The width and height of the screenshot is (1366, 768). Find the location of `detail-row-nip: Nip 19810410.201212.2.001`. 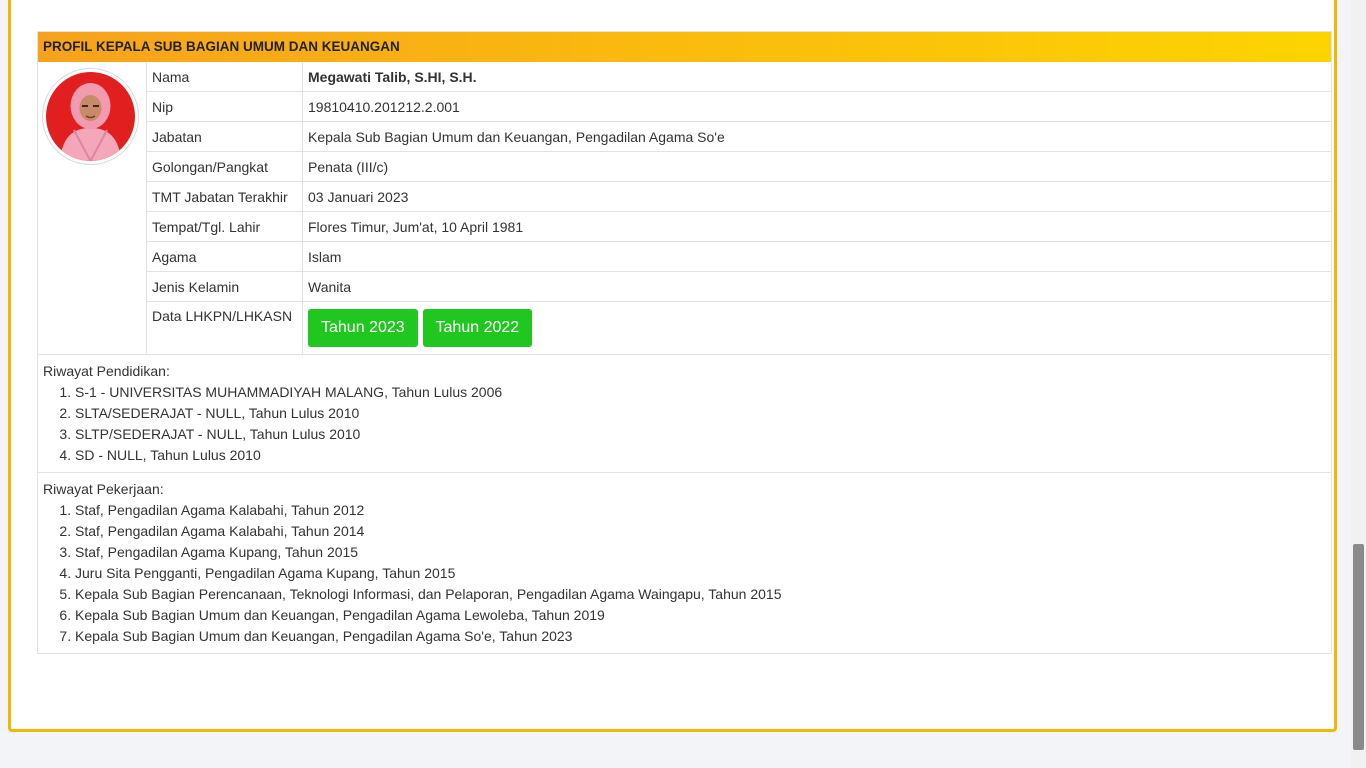

detail-row-nip: Nip 19810410.201212.2.001 is located at coordinates (739, 106).